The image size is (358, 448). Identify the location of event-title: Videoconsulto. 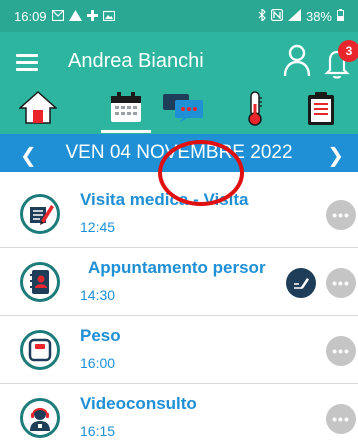
(138, 403).